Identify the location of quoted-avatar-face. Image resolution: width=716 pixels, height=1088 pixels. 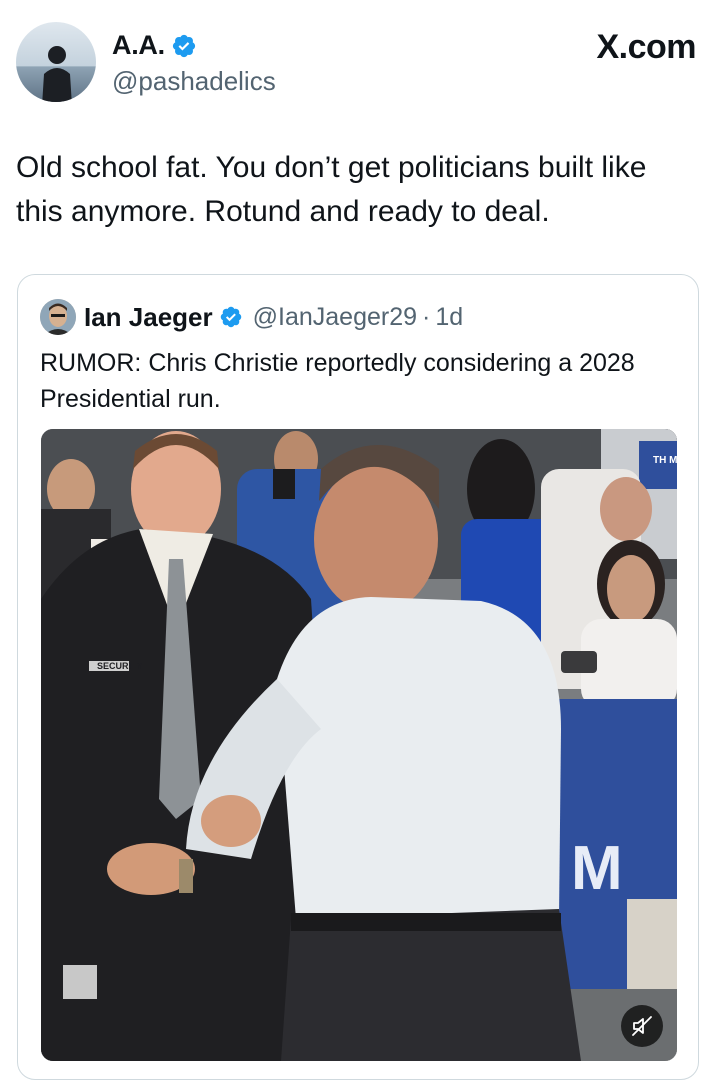
(58, 317).